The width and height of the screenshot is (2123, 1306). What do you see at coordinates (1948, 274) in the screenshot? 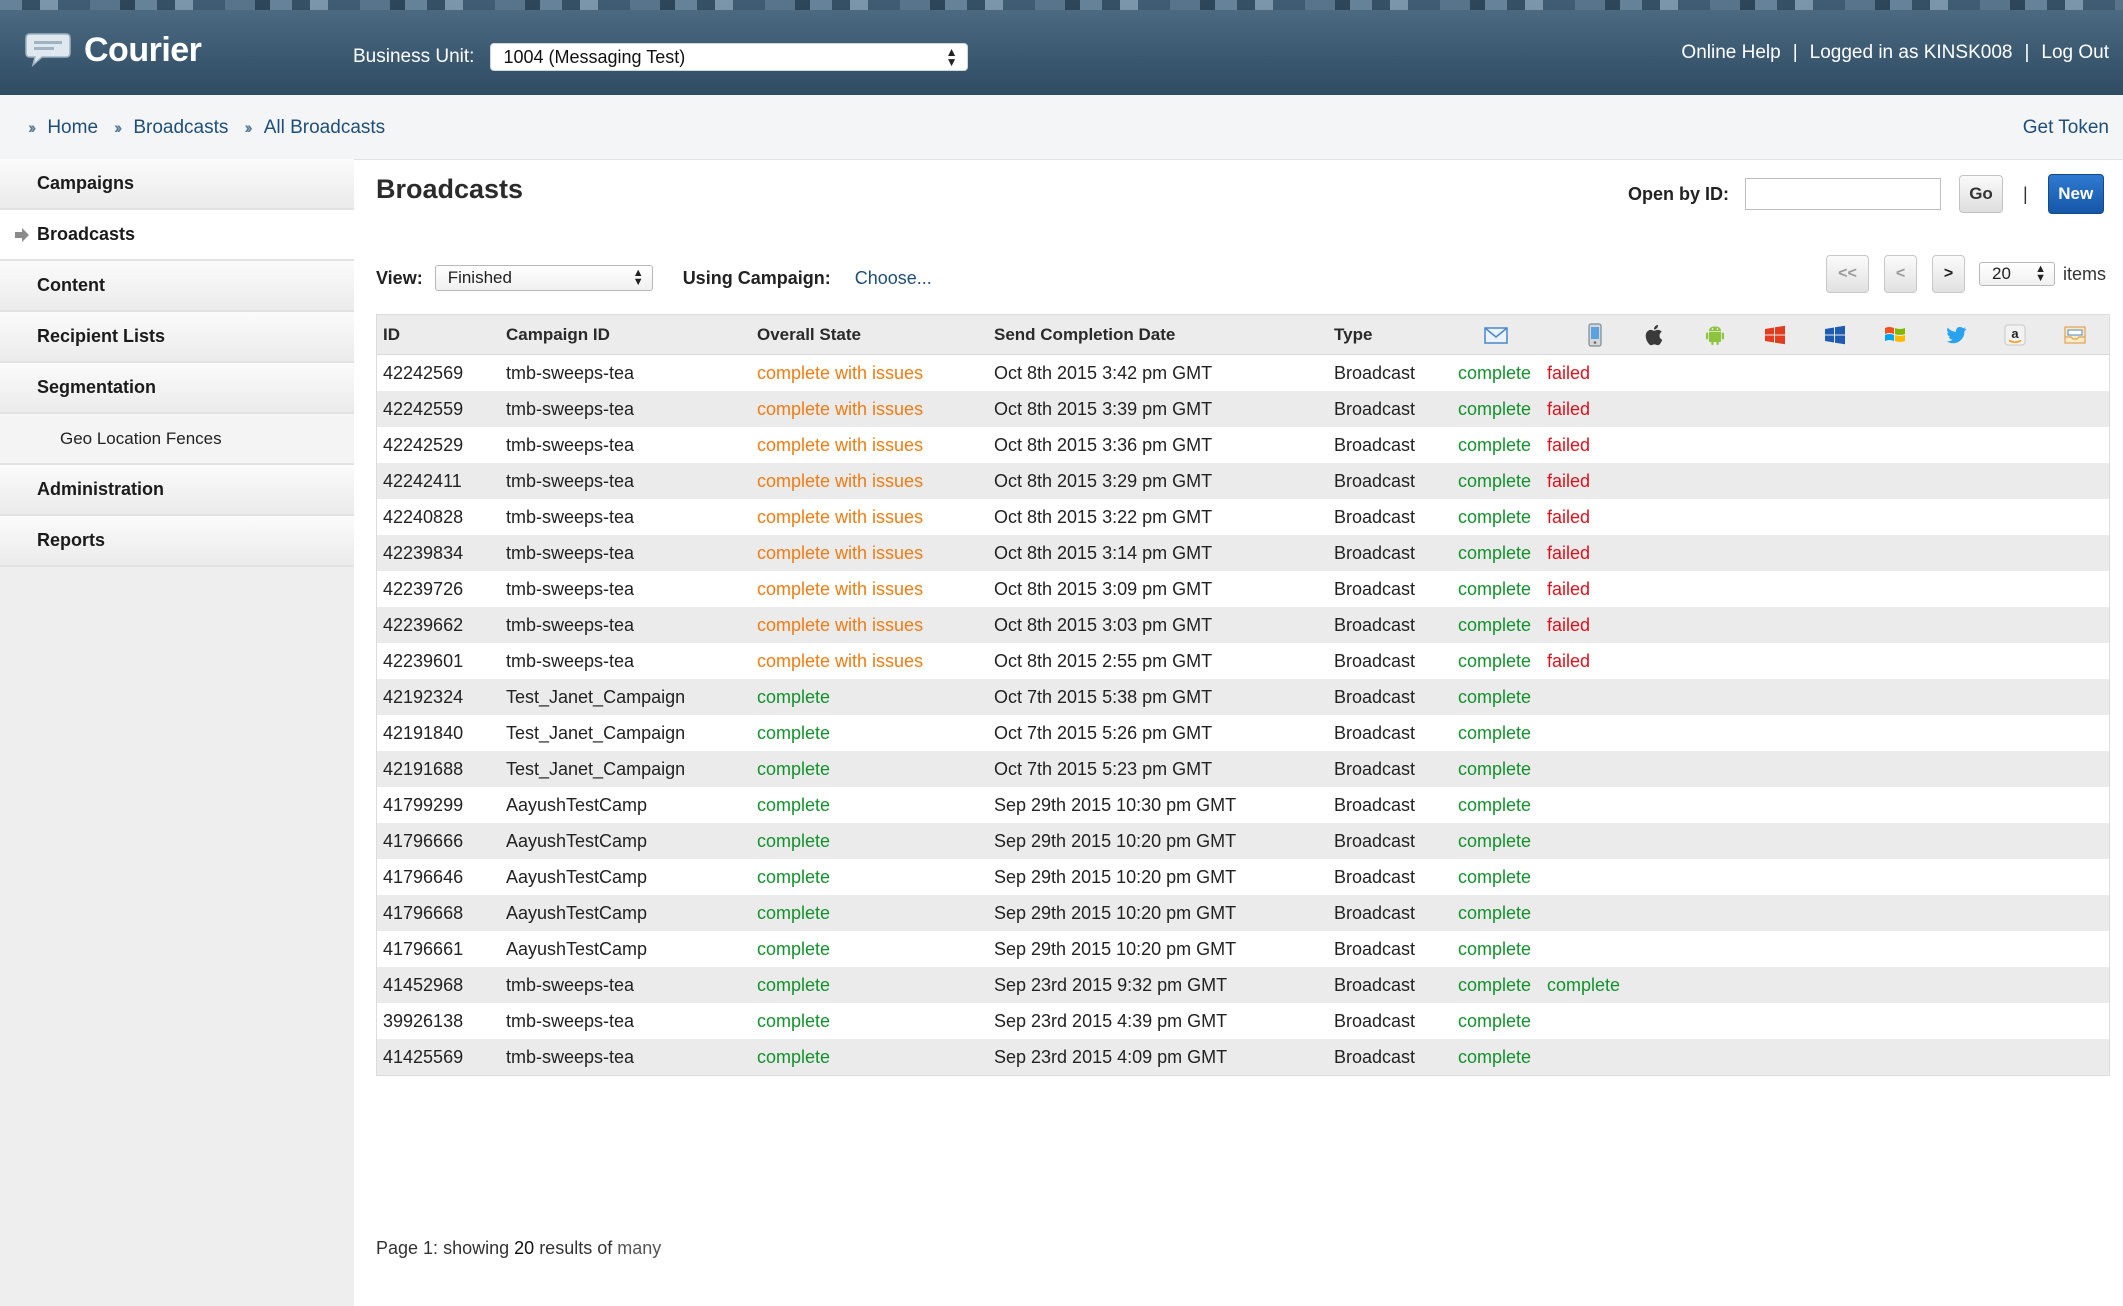
I see `next-page-button: >` at bounding box center [1948, 274].